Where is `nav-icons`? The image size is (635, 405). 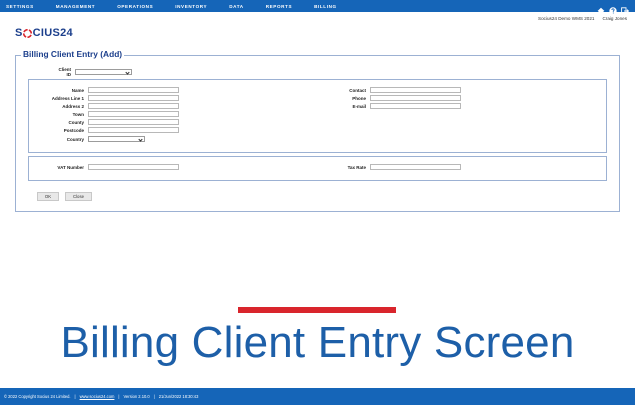
nav-icons is located at coordinates (613, 8).